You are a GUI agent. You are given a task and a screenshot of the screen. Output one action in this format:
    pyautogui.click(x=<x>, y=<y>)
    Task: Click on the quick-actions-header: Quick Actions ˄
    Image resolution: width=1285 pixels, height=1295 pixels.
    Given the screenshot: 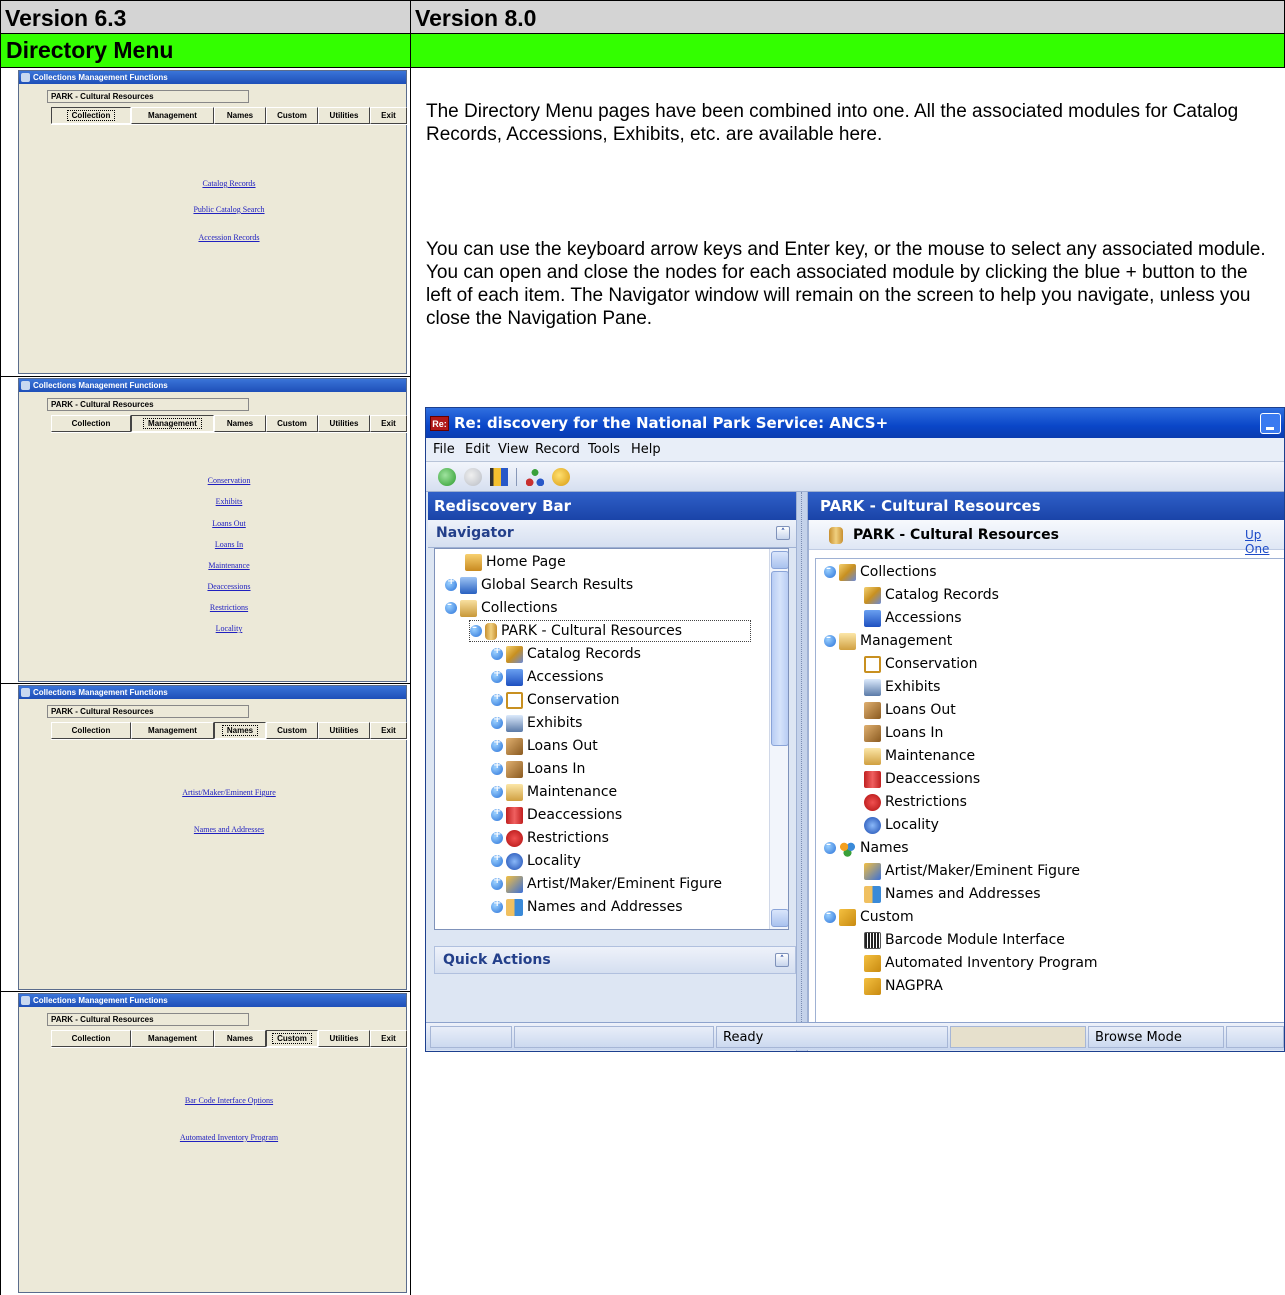 What is the action you would take?
    pyautogui.click(x=615, y=960)
    